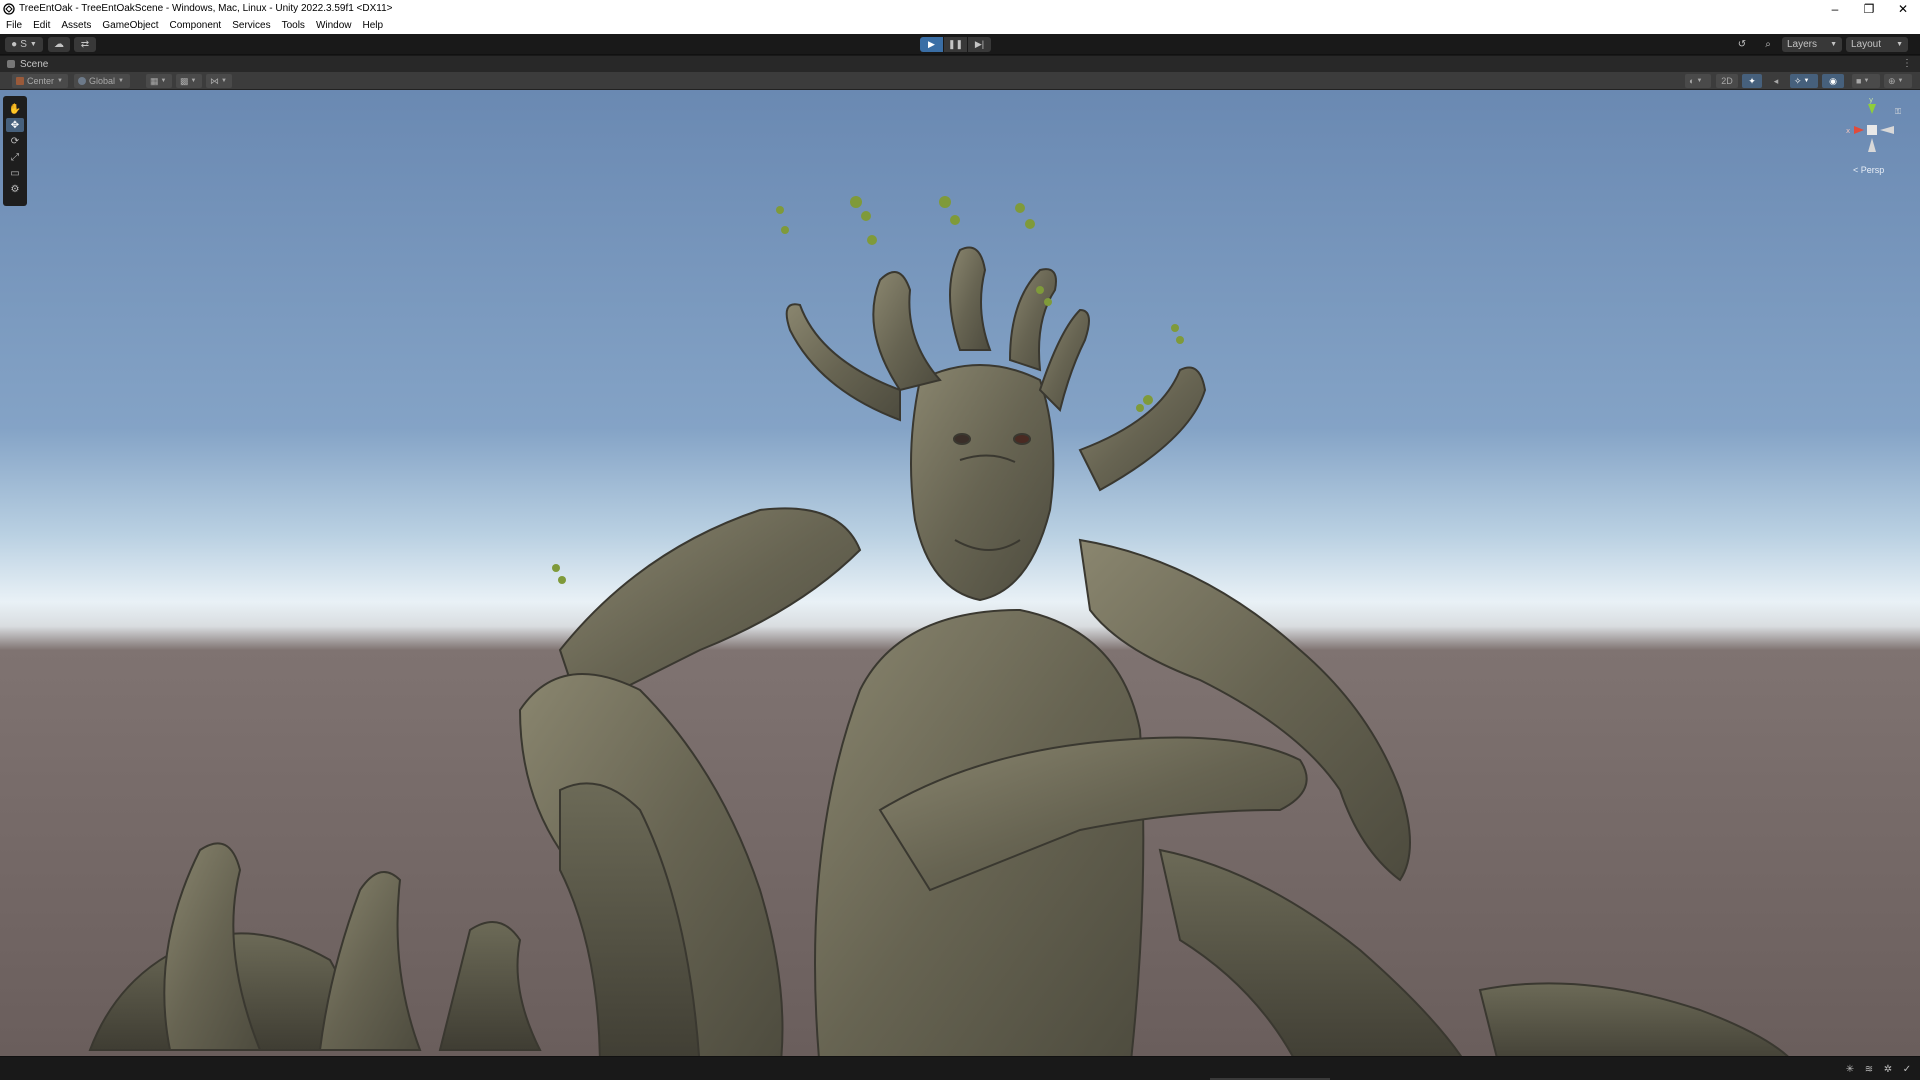 The image size is (1920, 1080). Describe the element at coordinates (1848, 131) in the screenshot. I see `x-axis-label: x` at that location.